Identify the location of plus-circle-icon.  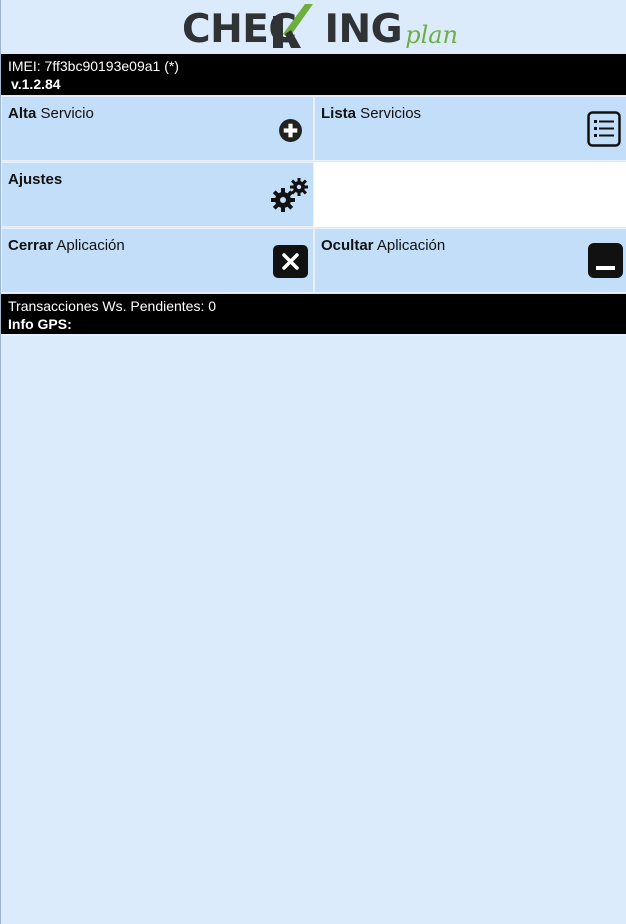
(290, 130).